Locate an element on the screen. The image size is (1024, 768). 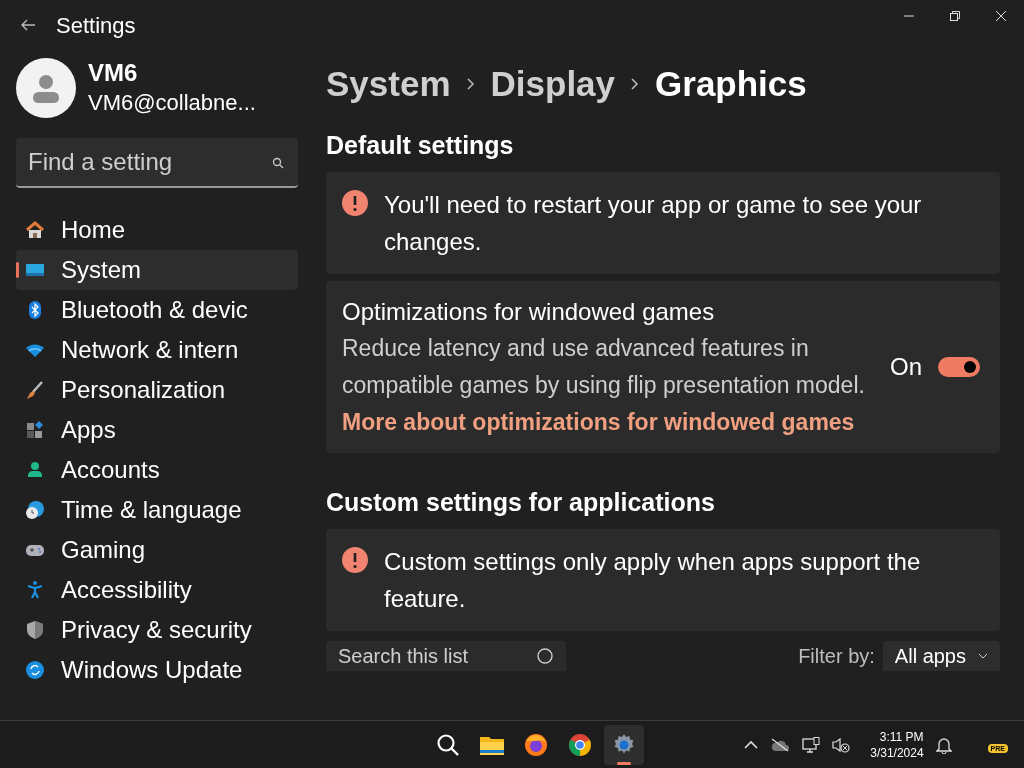
caret-icon is located at coordinates (983, 656).